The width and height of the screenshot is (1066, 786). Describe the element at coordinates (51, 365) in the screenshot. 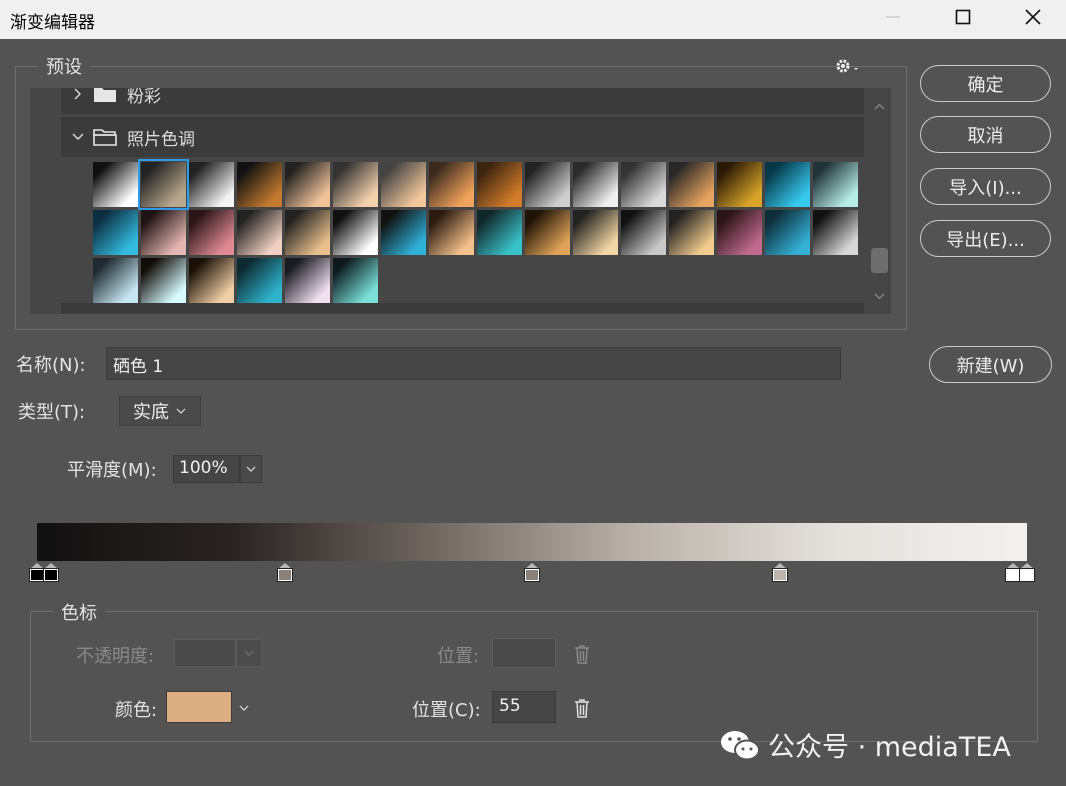

I see `name-label: 名称(N):` at that location.